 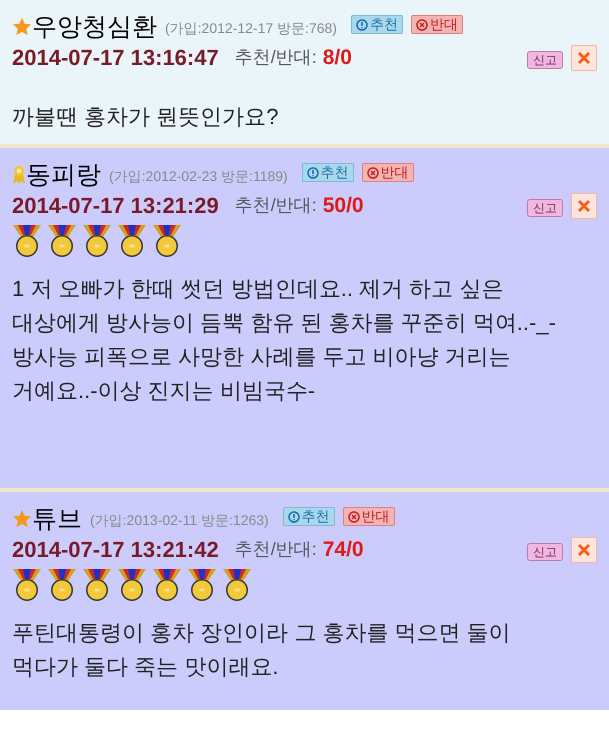 What do you see at coordinates (19, 175) in the screenshot?
I see `ribbon-icon` at bounding box center [19, 175].